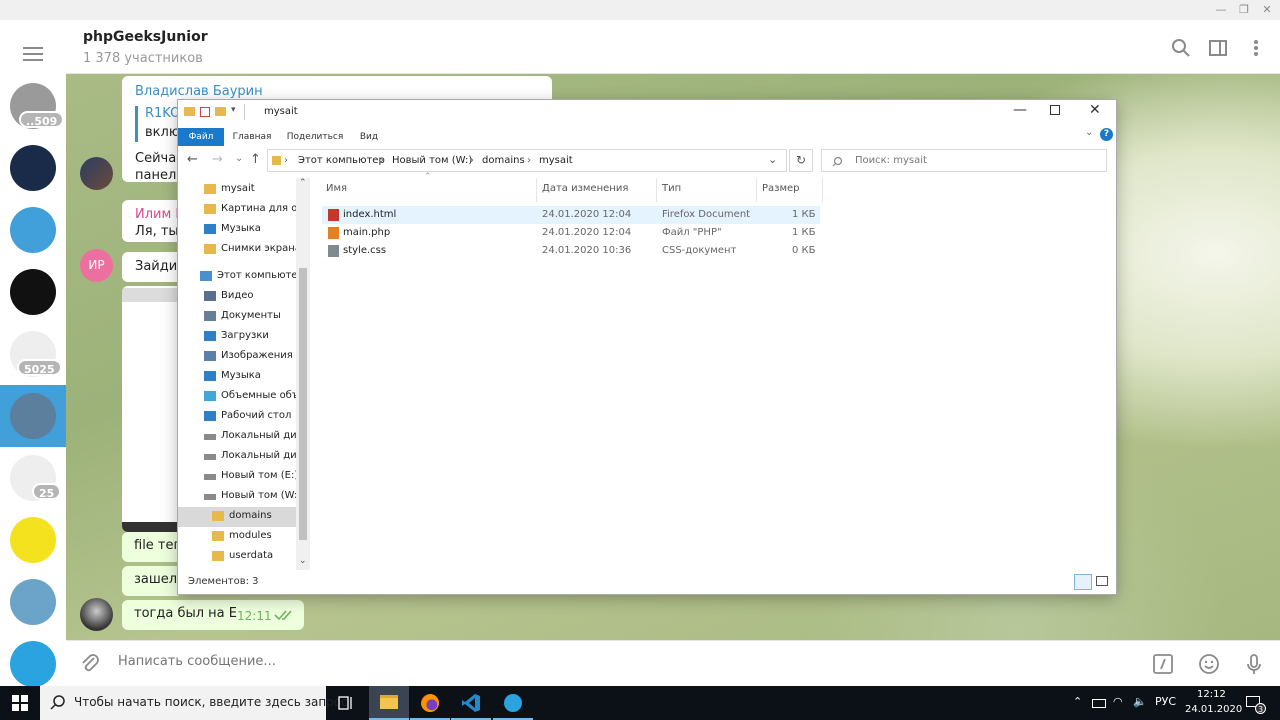 This screenshot has width=1280, height=720. I want to click on address-dropdown-icon: ⌄, so click(772, 159).